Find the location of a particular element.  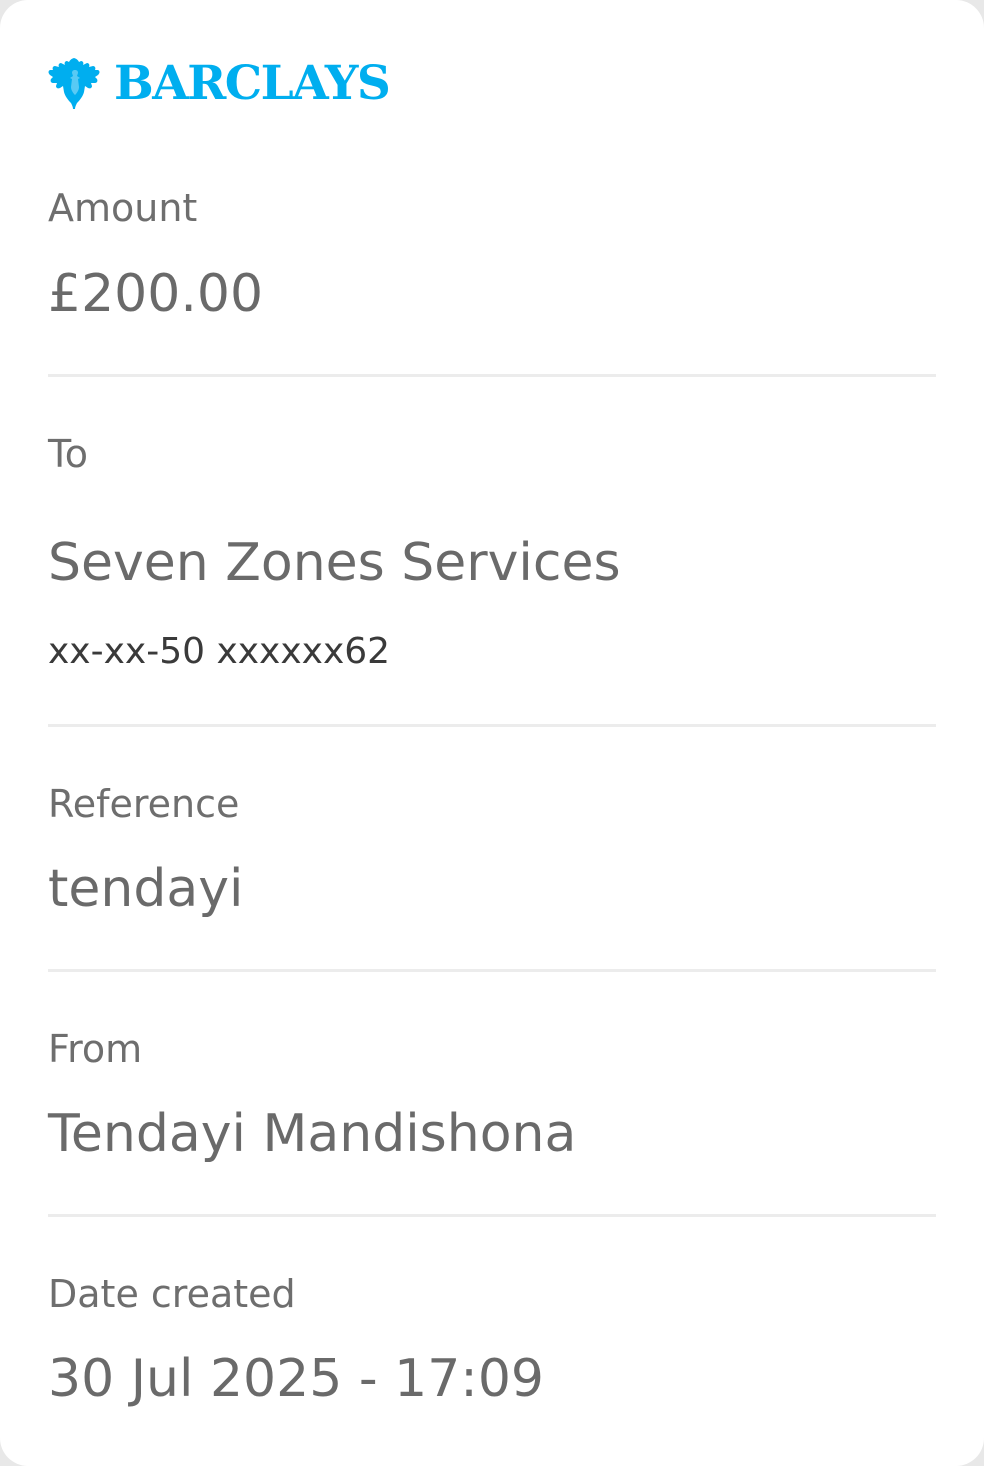

date-created-label: Date created is located at coordinates (172, 1294).